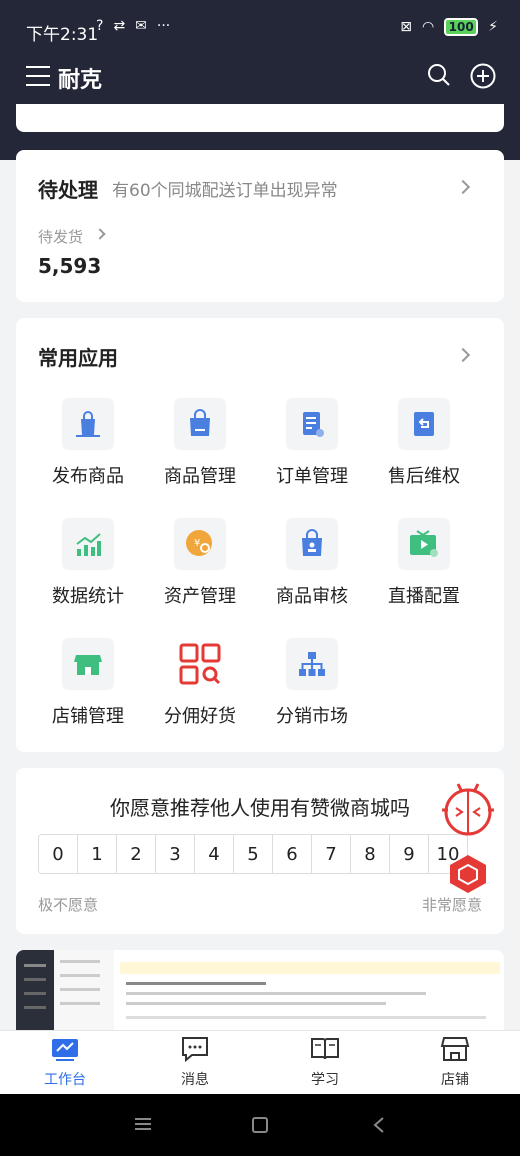 The width and height of the screenshot is (520, 1156). I want to click on app-publish-product: 发布商品, so click(88, 448).